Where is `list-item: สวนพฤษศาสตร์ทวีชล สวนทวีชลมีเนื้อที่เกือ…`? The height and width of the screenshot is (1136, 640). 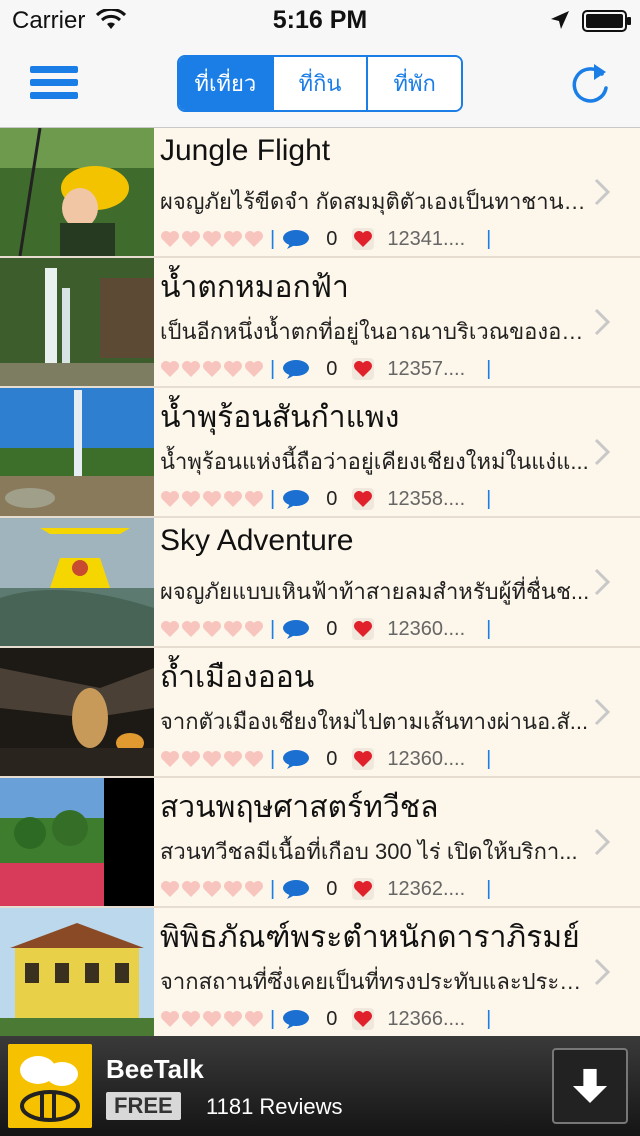 list-item: สวนพฤษศาสตร์ทวีชล สวนทวีชลมีเนื้อที่เกือ… is located at coordinates (320, 843).